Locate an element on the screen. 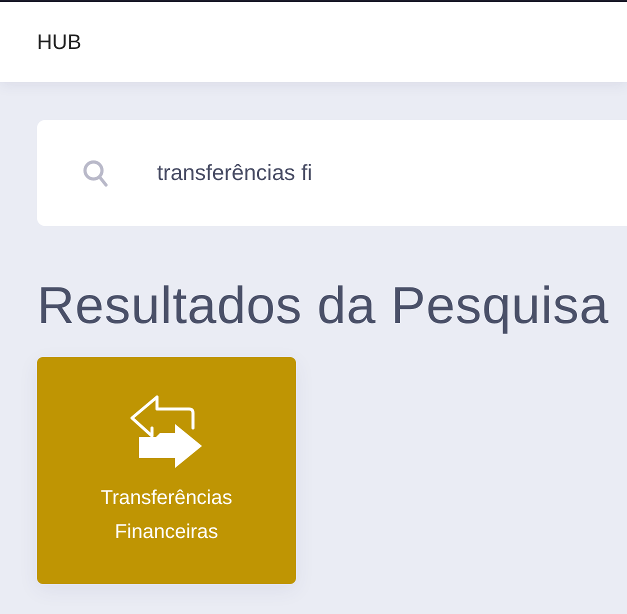 This screenshot has height=614, width=627. results-heading: Resultados da Pesquisa is located at coordinates (323, 306).